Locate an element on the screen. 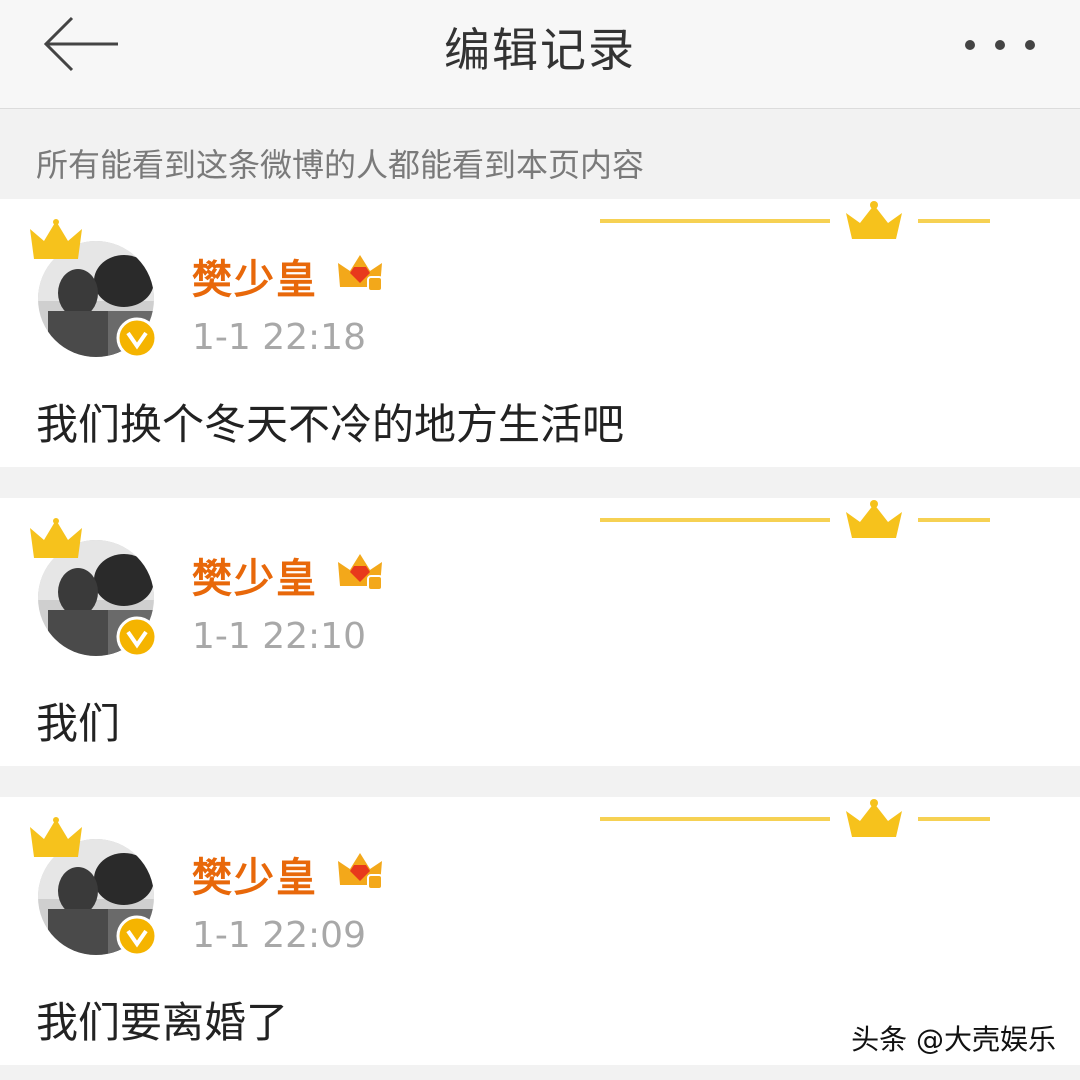  post-content: 我们换个冬天不冷的地方生活吧 is located at coordinates (330, 424).